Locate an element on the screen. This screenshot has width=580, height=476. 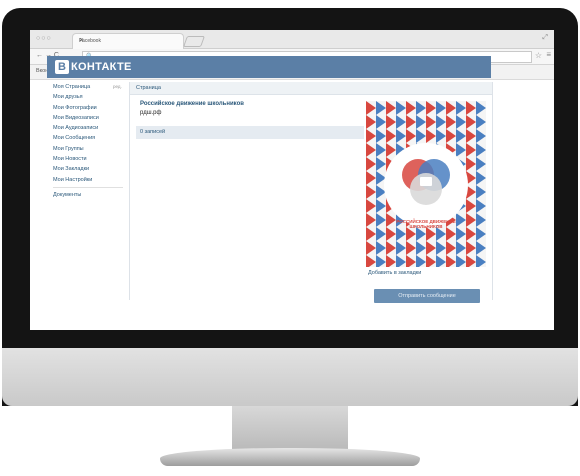
monitor-chin is located at coordinates (290, 377).